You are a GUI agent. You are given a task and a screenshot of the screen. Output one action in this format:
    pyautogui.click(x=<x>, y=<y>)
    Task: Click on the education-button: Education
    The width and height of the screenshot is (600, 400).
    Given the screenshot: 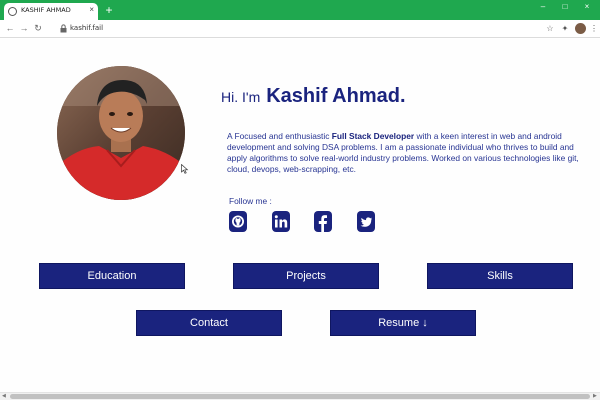 What is the action you would take?
    pyautogui.click(x=112, y=276)
    